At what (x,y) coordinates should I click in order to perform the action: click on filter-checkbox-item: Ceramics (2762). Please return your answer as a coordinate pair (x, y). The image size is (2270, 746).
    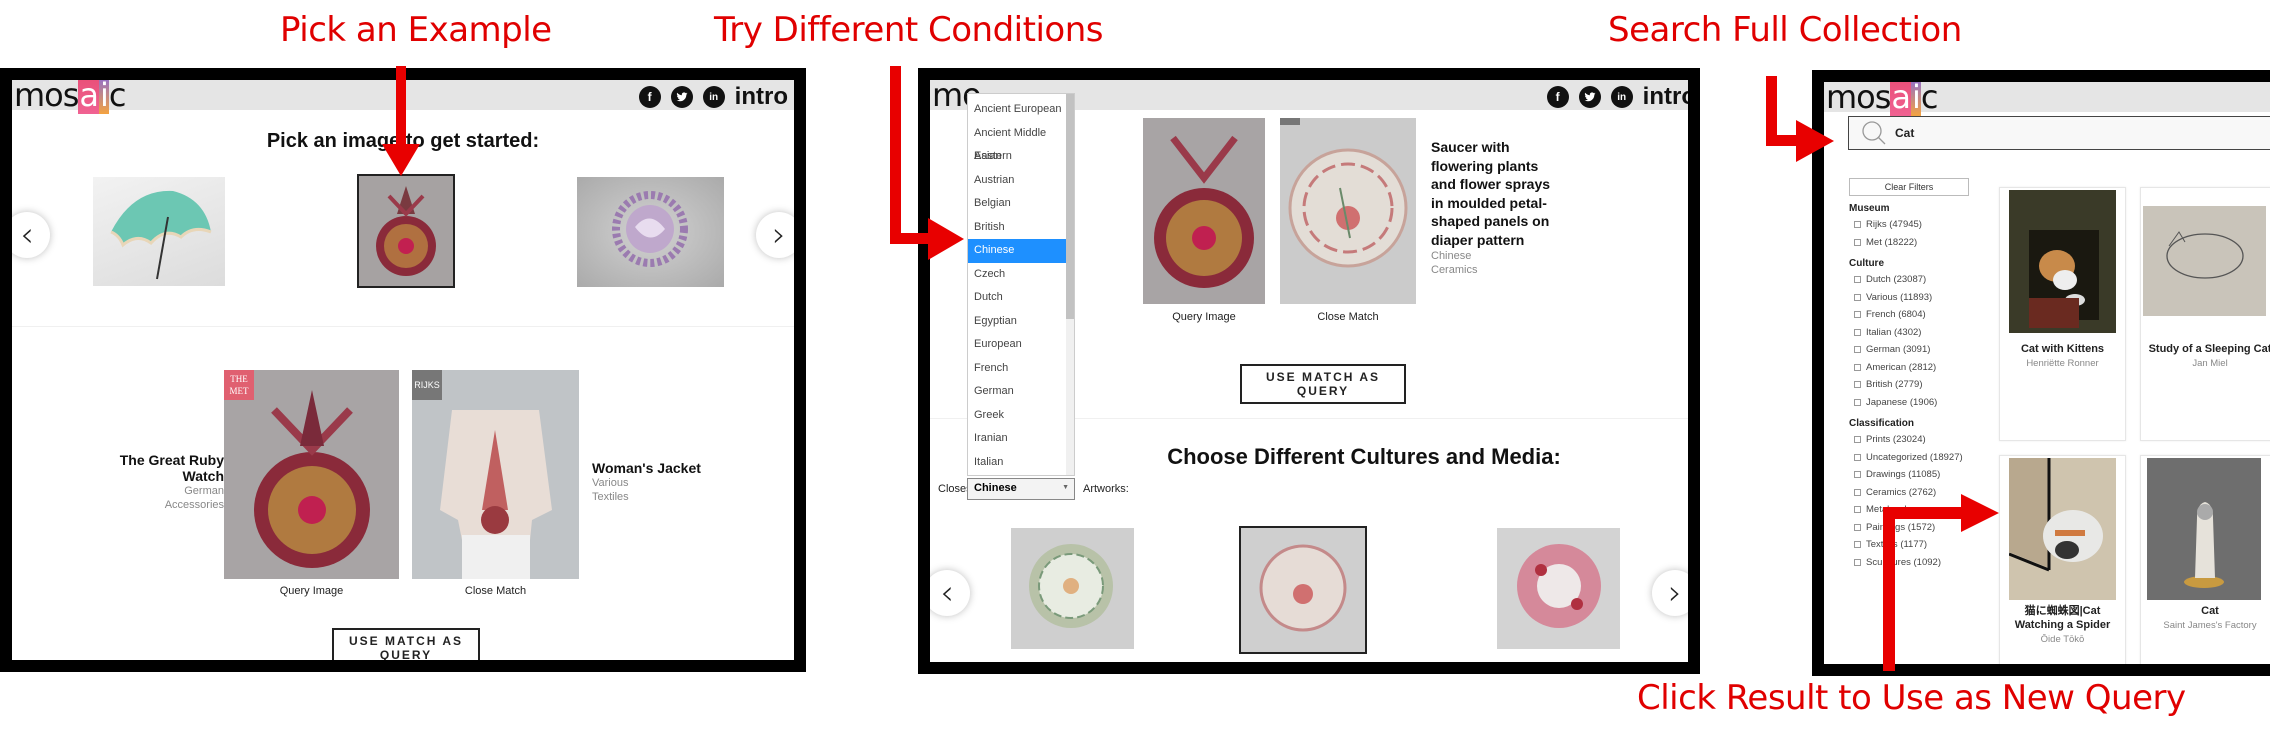
    Looking at the image, I should click on (1911, 493).